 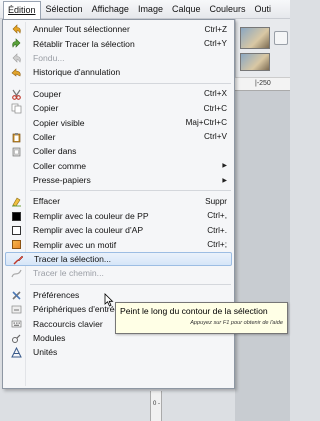 I want to click on menu-item-label: Historique d'annulation, so click(x=77, y=72).